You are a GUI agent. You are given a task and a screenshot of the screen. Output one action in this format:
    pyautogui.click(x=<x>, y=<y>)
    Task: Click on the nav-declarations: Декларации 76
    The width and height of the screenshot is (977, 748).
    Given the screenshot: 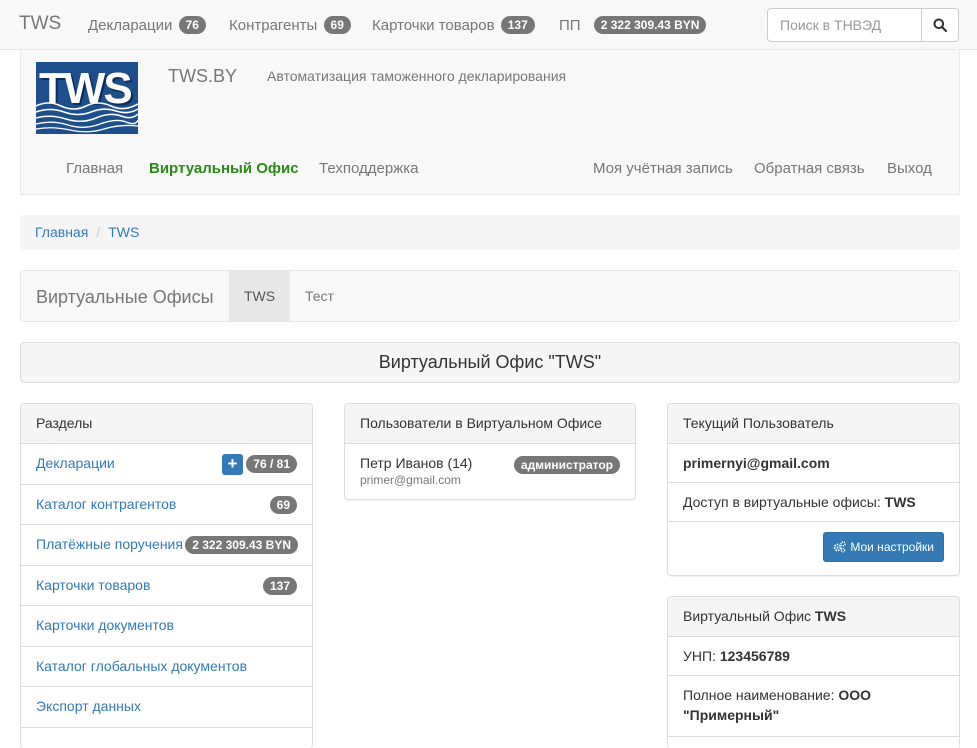 What is the action you would take?
    pyautogui.click(x=147, y=25)
    